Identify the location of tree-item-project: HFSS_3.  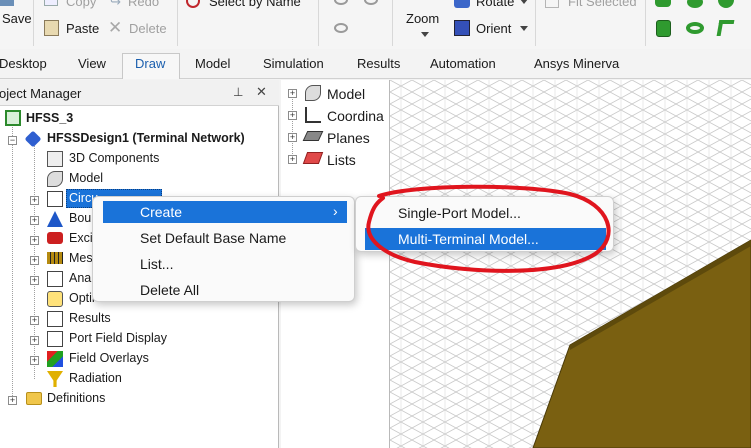
(49, 118).